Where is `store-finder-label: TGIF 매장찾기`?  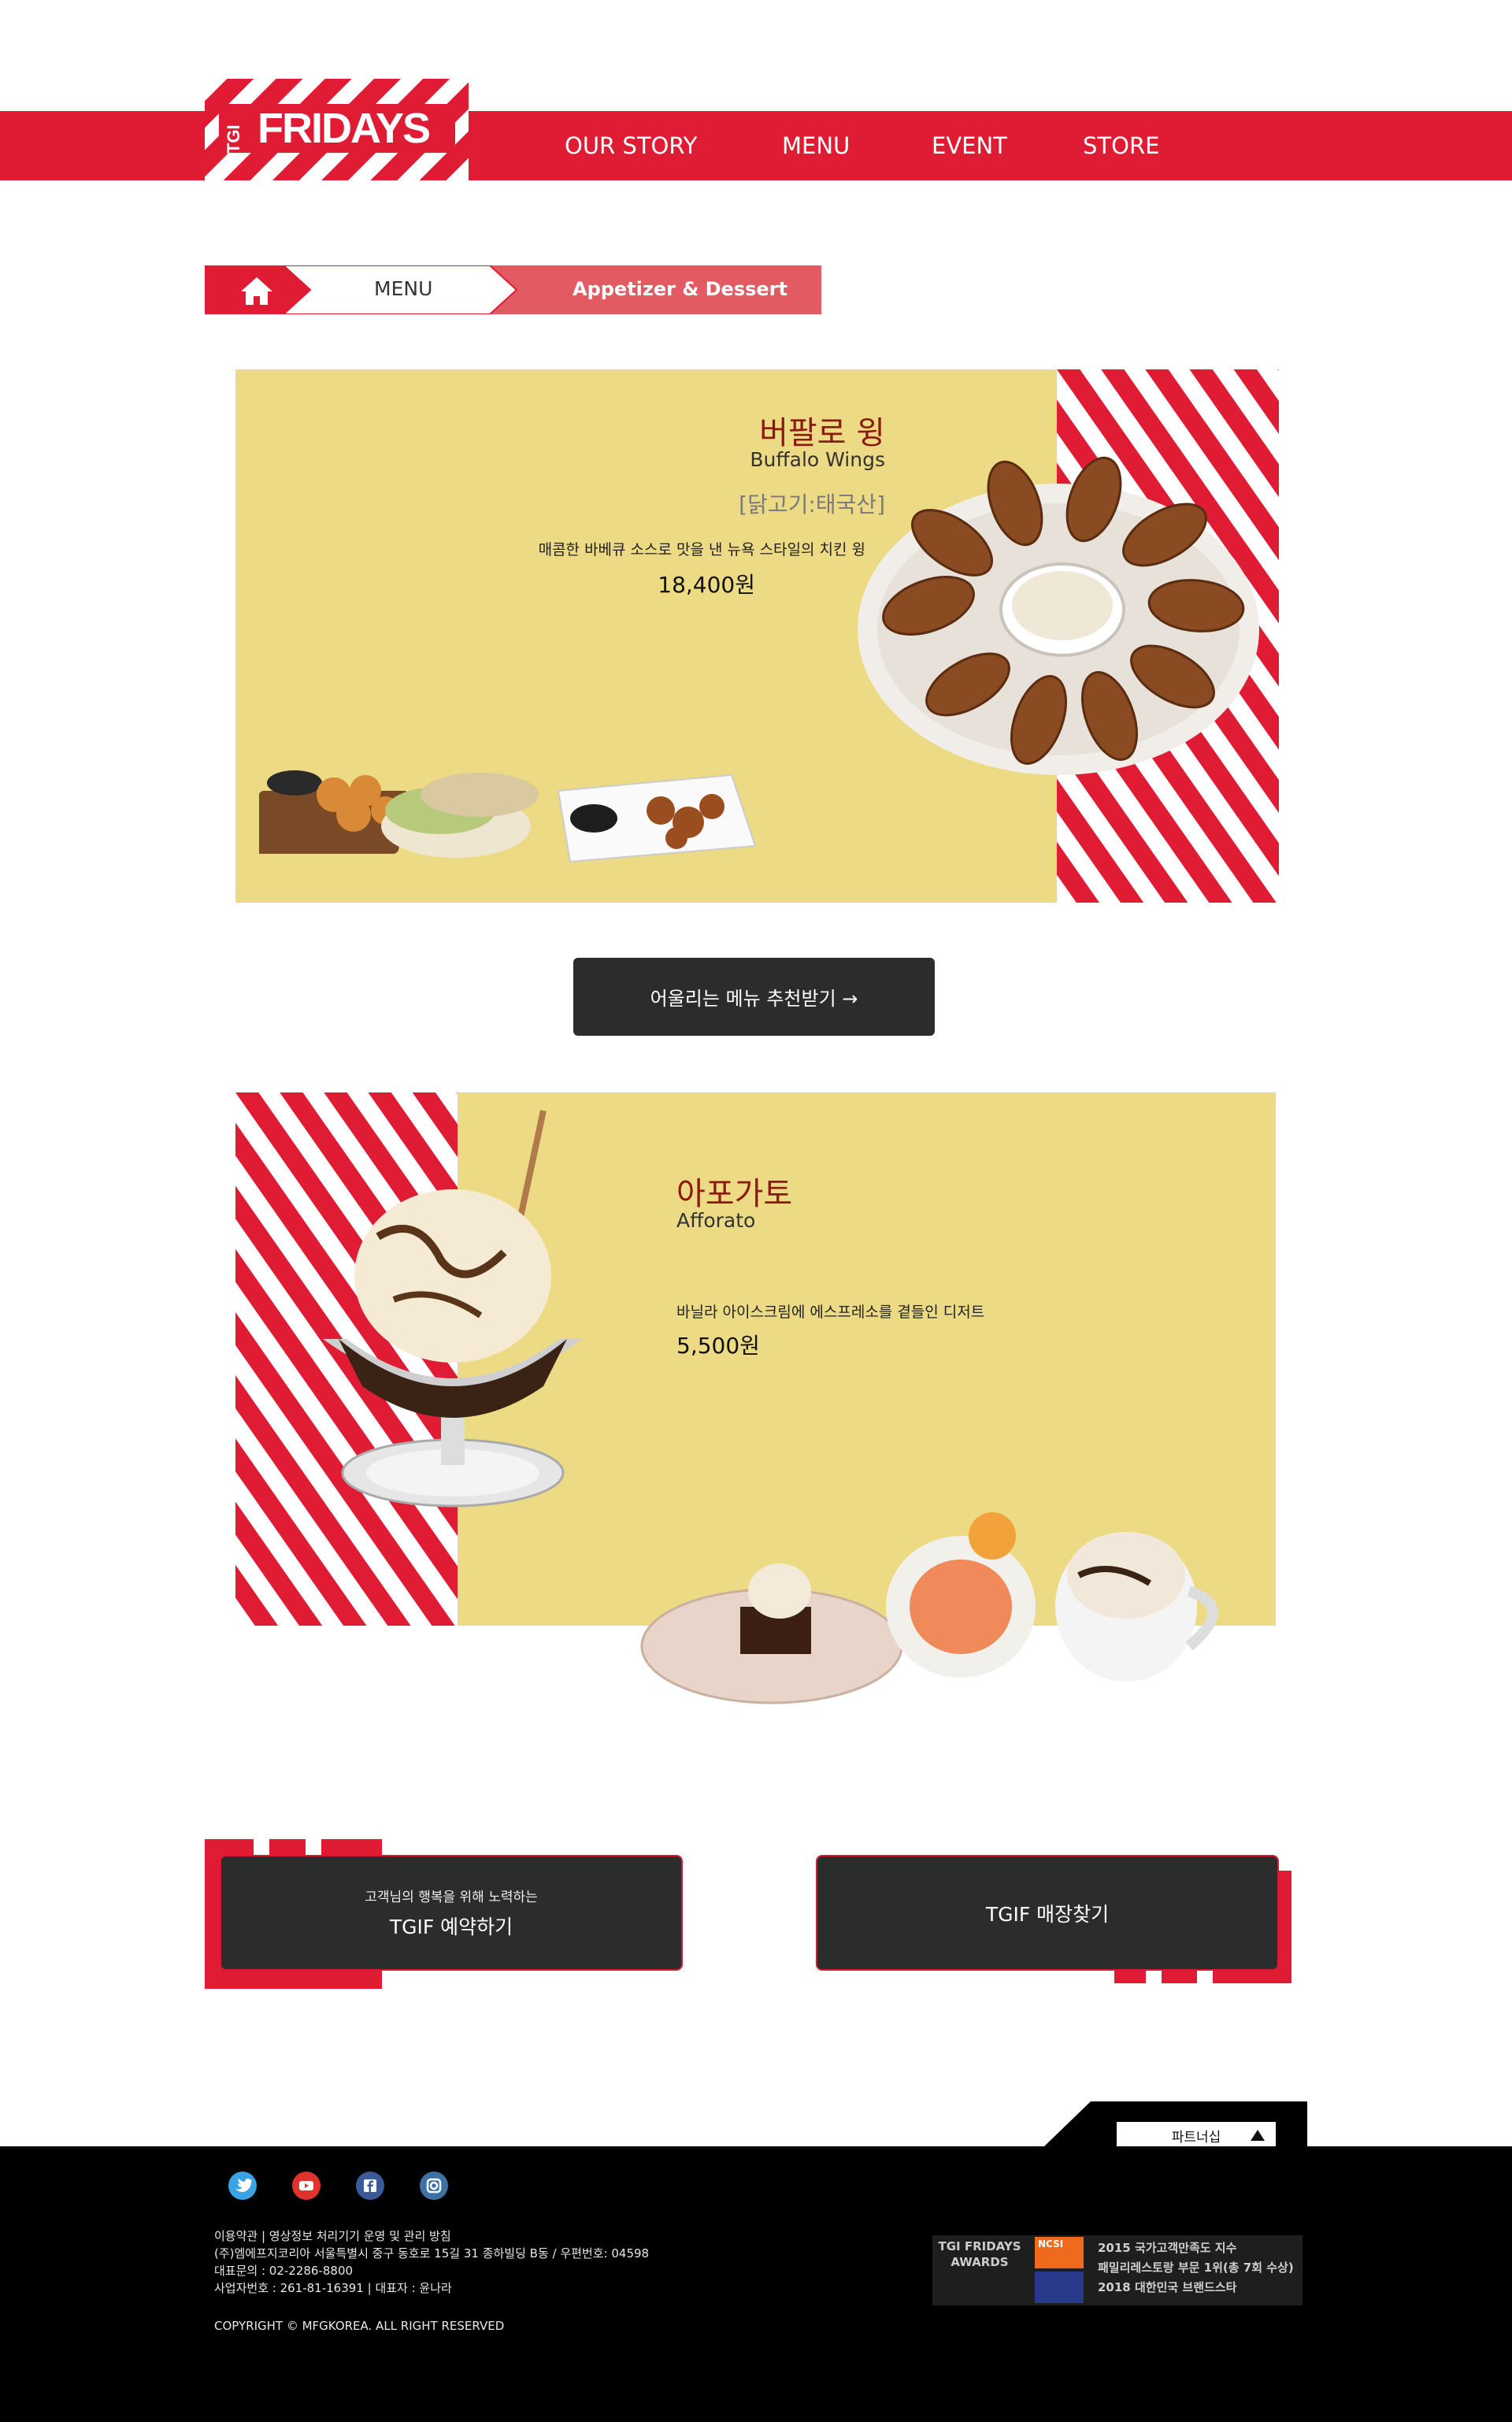
store-finder-label: TGIF 매장찾기 is located at coordinates (1047, 1914).